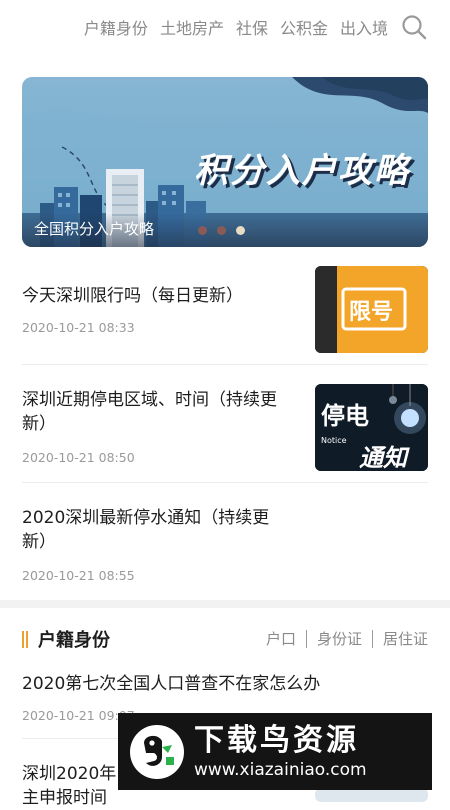 This screenshot has width=450, height=810. I want to click on news-item: 2020深圳最新停水通知（持续更新） 2020-10-21 08:55, so click(225, 547).